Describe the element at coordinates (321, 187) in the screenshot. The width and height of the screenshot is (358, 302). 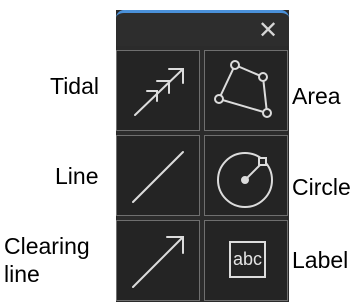
I see `circle-callout: Circle` at that location.